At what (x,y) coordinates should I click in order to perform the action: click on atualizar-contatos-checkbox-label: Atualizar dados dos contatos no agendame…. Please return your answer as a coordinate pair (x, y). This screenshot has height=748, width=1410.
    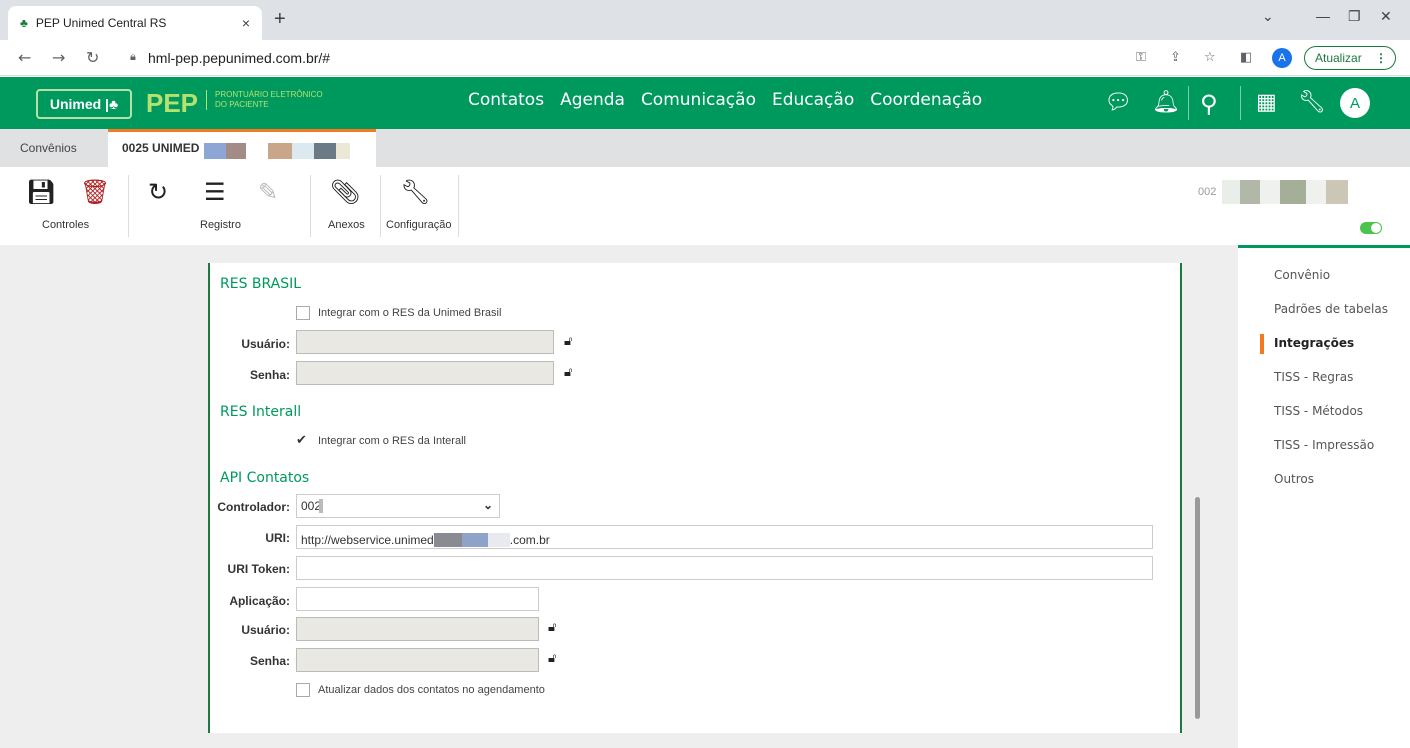
    Looking at the image, I should click on (431, 690).